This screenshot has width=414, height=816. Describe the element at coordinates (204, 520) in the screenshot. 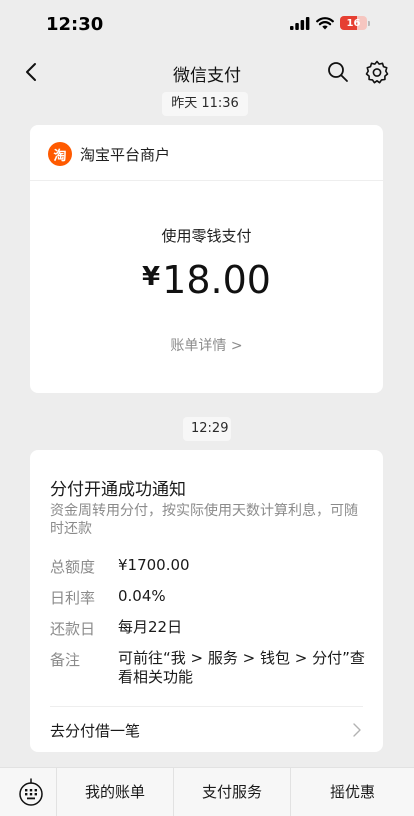

I see `notification-description: 资金周转用分付，按实际使用天数计算利息，可随时还款` at that location.